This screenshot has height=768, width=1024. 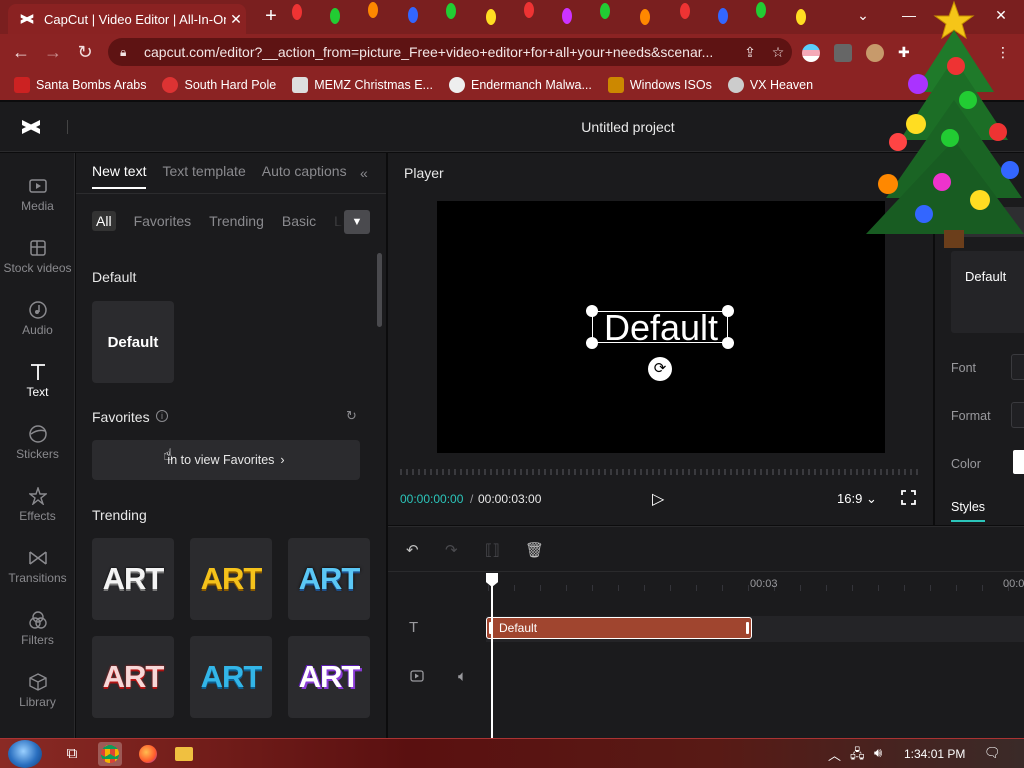 I want to click on trending-art-card-6: ART, so click(x=329, y=677).